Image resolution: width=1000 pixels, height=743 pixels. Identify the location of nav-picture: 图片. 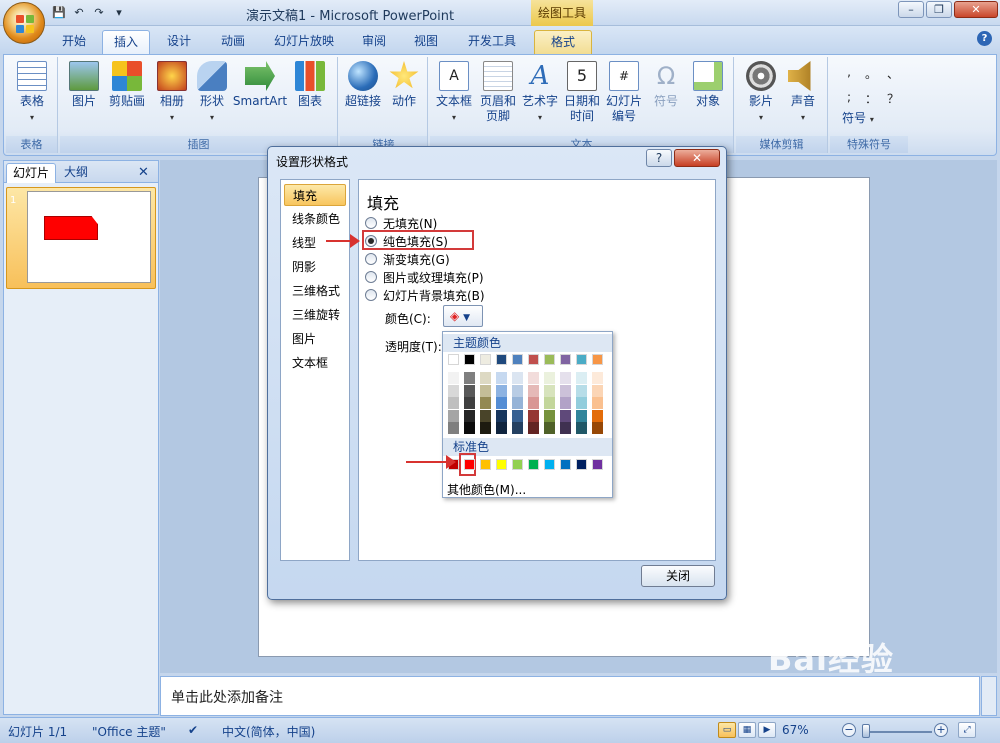
(315, 339).